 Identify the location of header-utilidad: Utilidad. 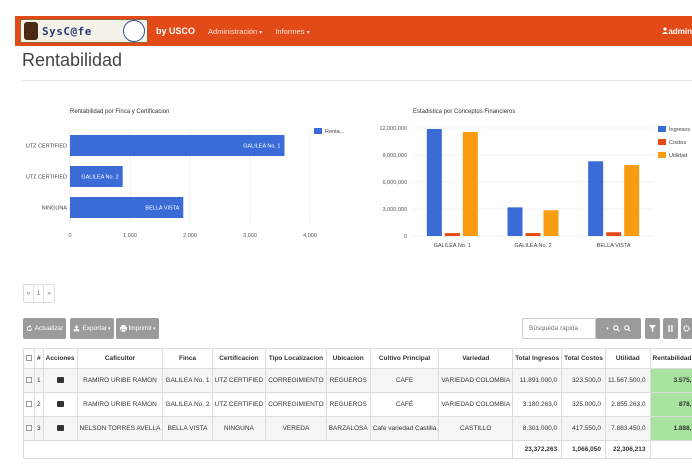
(628, 358).